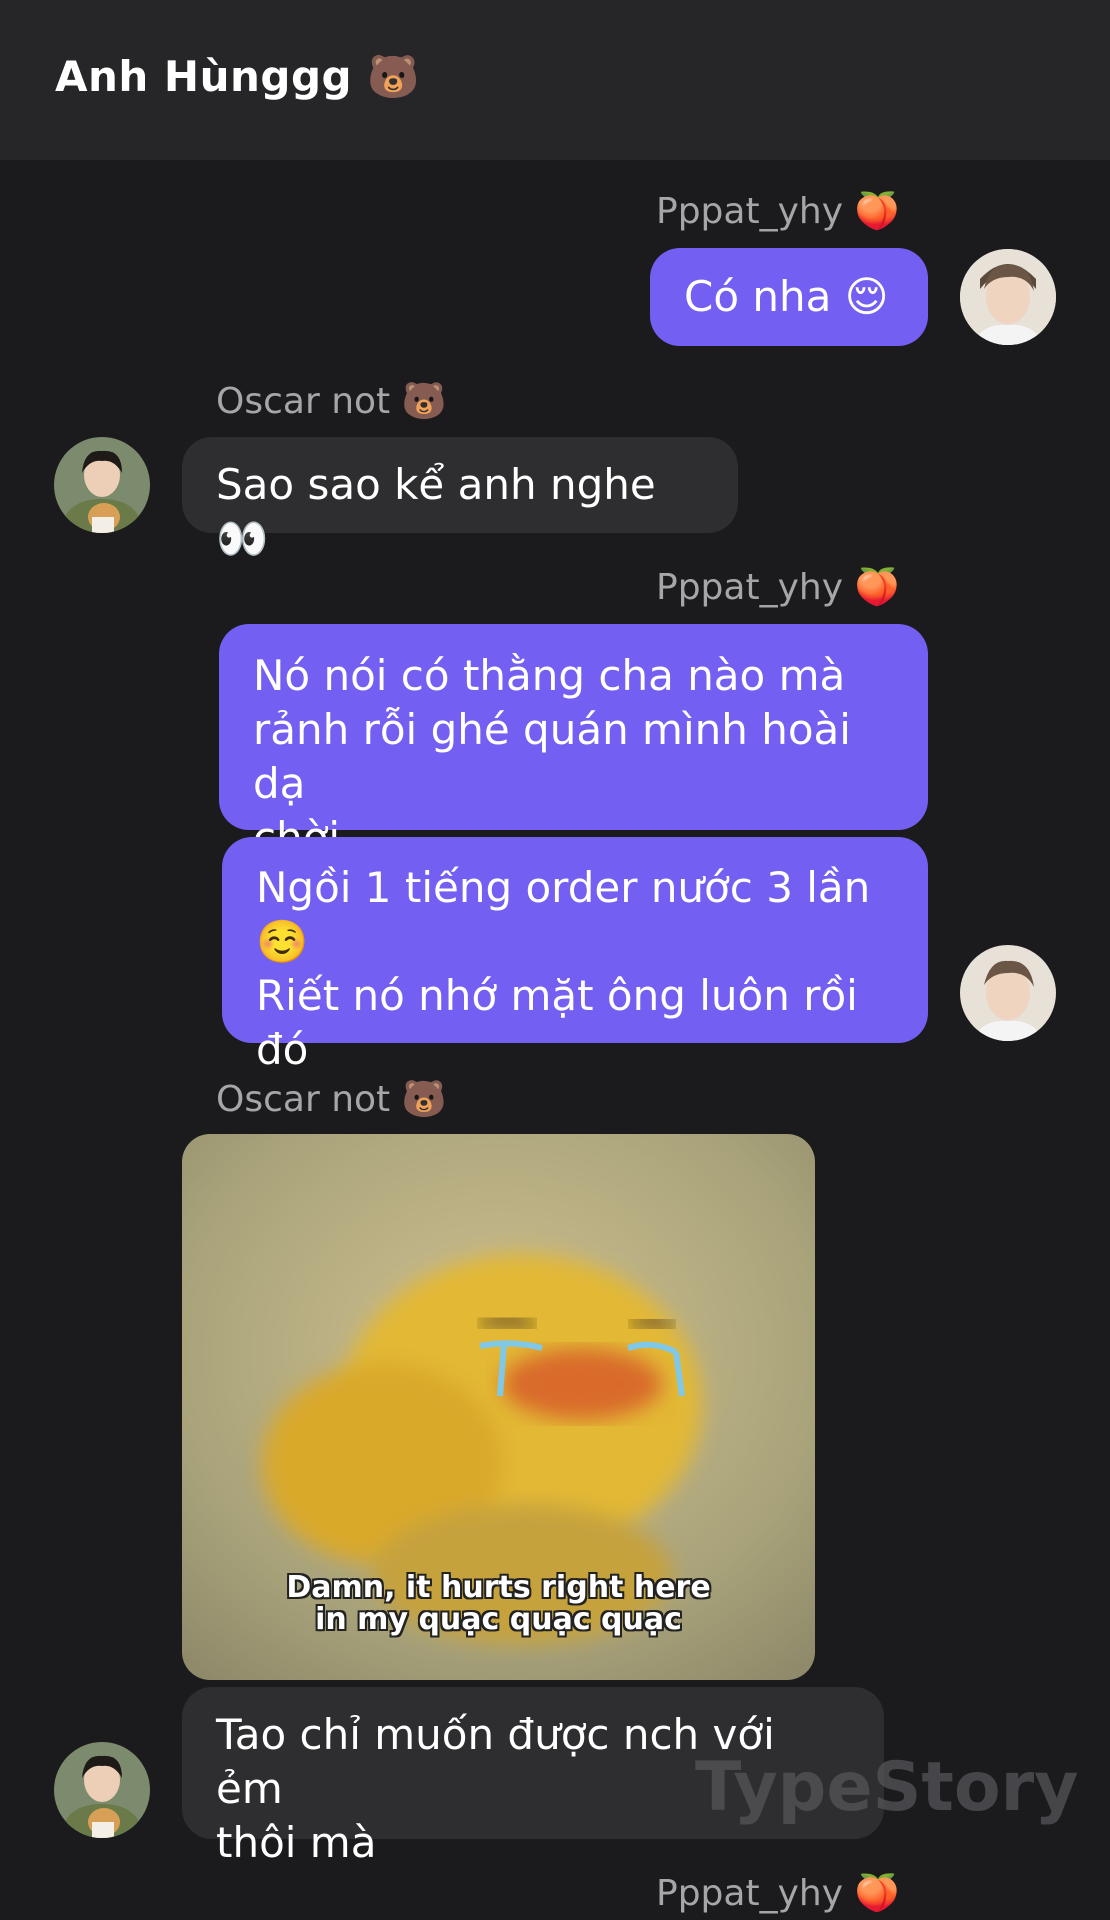 This screenshot has width=1110, height=1920. I want to click on message-text: Có nha 😌, so click(786, 296).